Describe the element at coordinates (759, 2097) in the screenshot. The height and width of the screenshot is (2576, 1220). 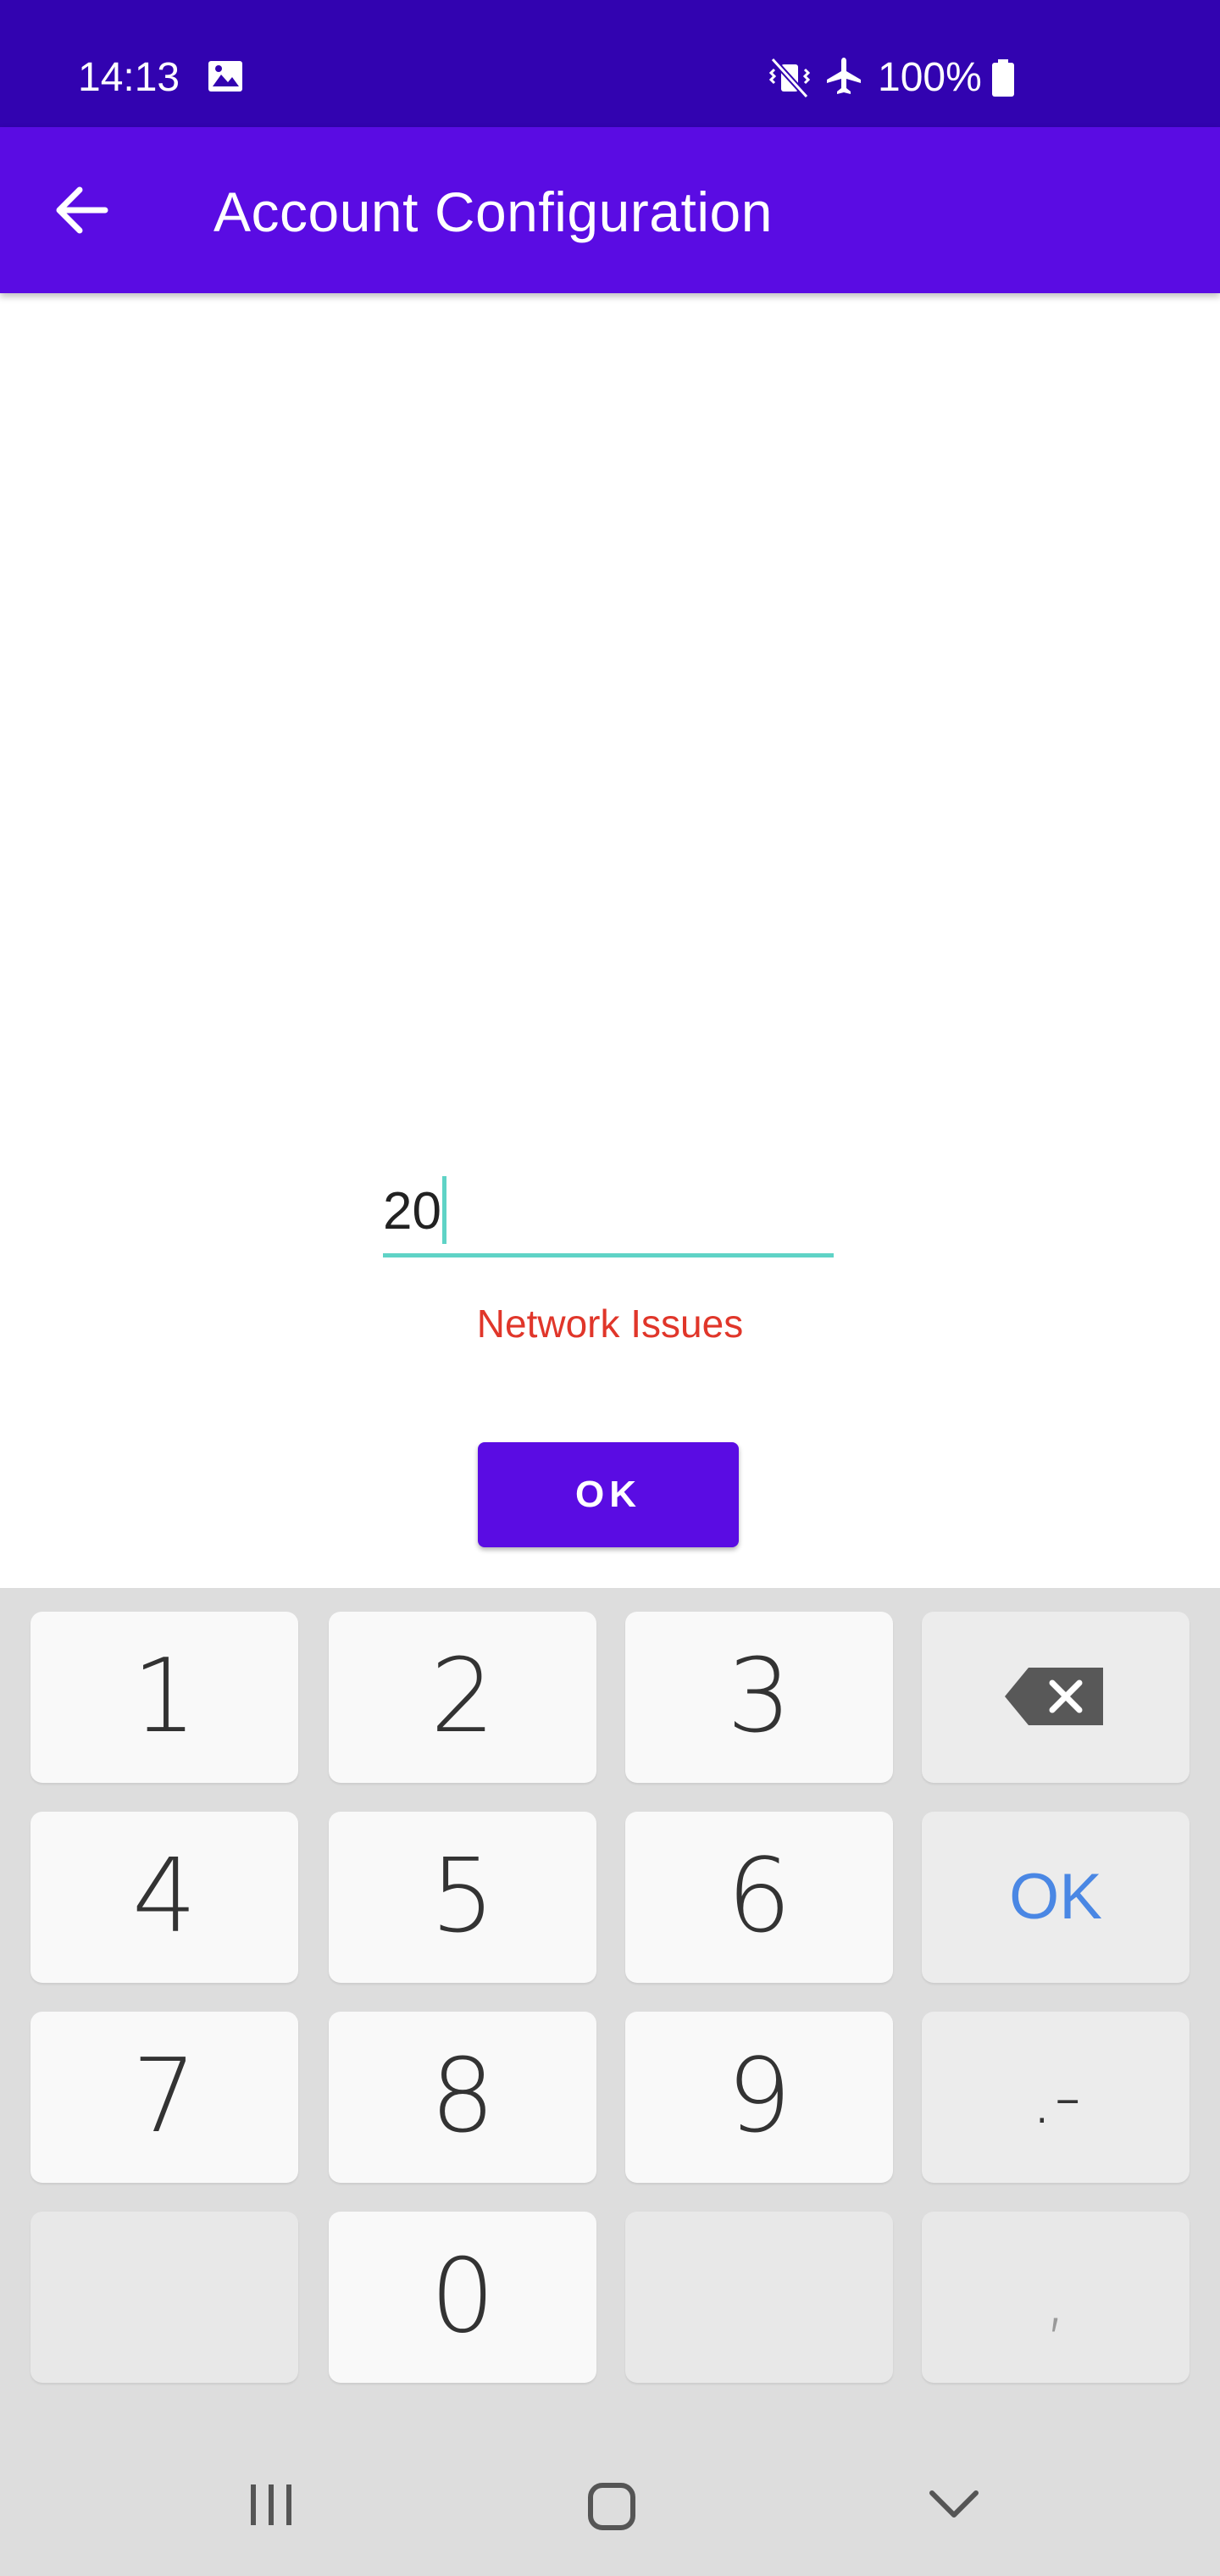
I see `key-9: 9` at that location.